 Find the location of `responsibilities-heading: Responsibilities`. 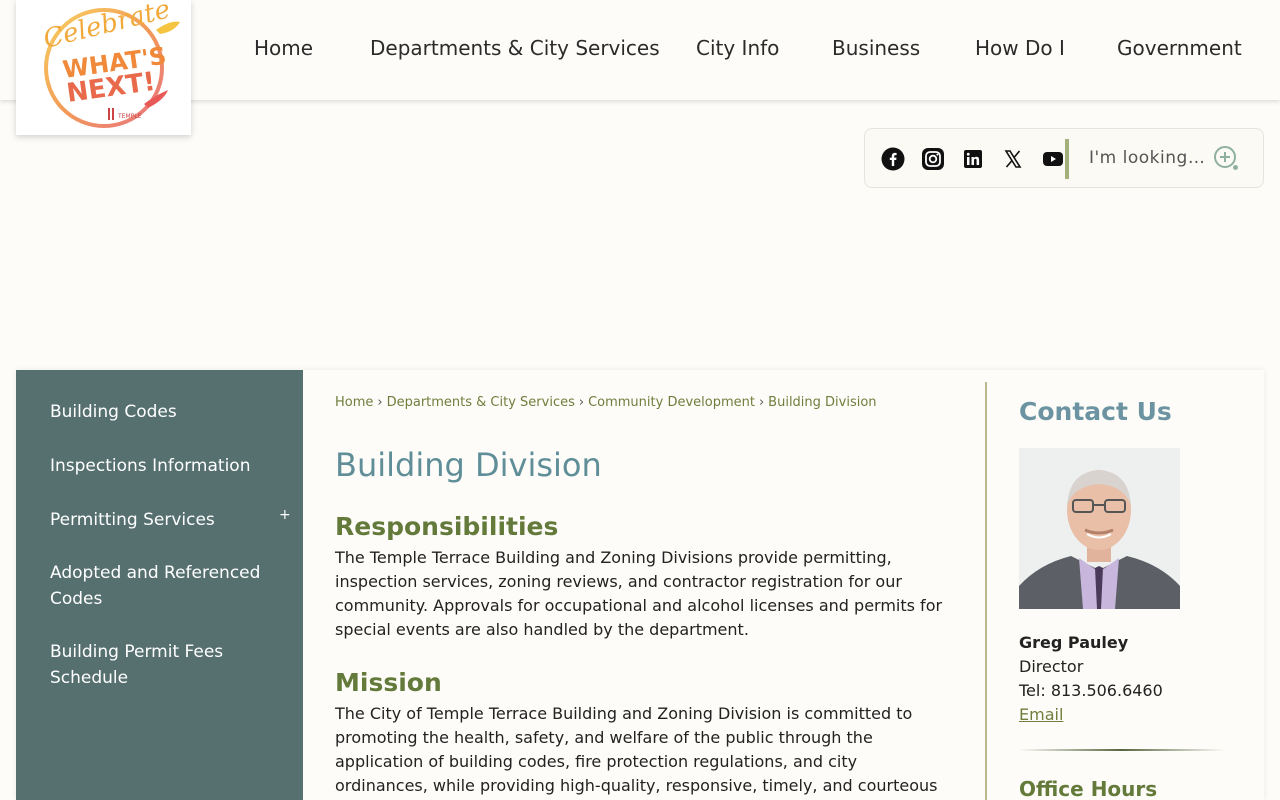

responsibilities-heading: Responsibilities is located at coordinates (447, 526).